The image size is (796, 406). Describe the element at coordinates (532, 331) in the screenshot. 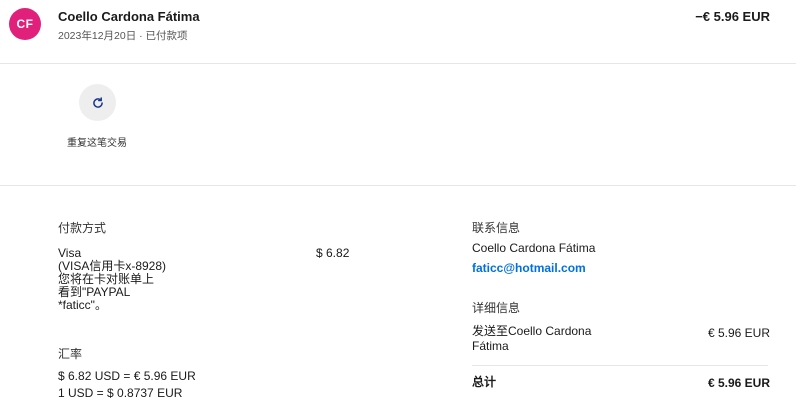

I see `sent-to-line-1: 发送至Coello Cardona` at that location.